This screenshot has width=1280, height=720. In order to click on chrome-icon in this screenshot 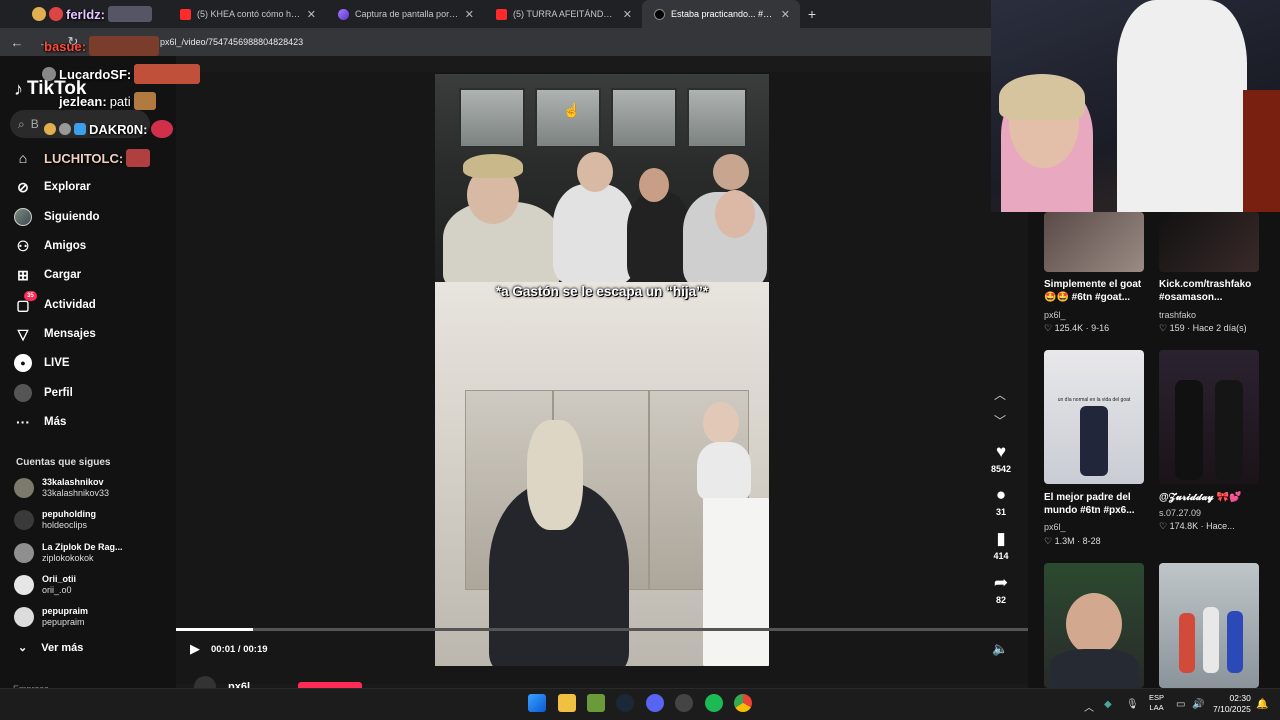, I will do `click(743, 703)`.